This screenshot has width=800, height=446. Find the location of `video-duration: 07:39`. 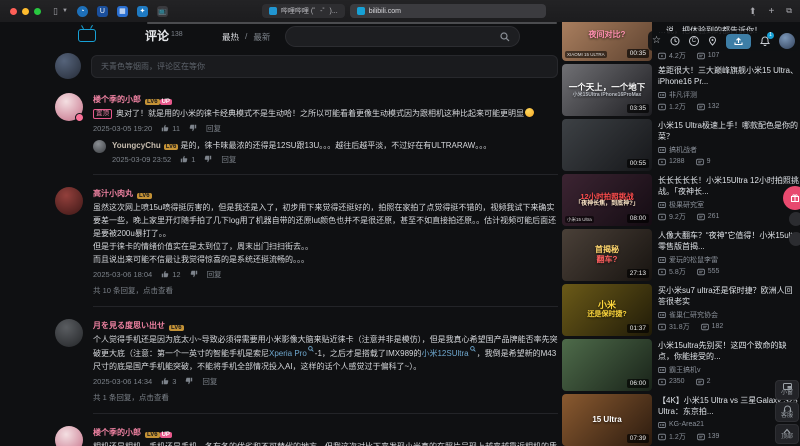

video-duration: 07:39 is located at coordinates (637, 438).